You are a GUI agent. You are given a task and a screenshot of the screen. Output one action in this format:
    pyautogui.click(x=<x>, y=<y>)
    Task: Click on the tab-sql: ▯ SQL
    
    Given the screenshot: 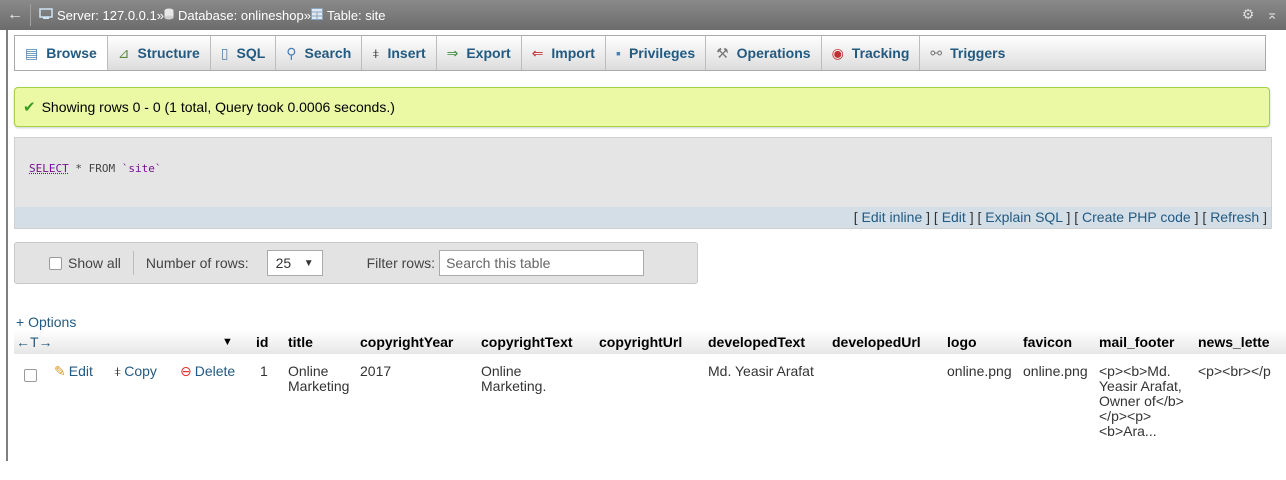 What is the action you would take?
    pyautogui.click(x=244, y=53)
    